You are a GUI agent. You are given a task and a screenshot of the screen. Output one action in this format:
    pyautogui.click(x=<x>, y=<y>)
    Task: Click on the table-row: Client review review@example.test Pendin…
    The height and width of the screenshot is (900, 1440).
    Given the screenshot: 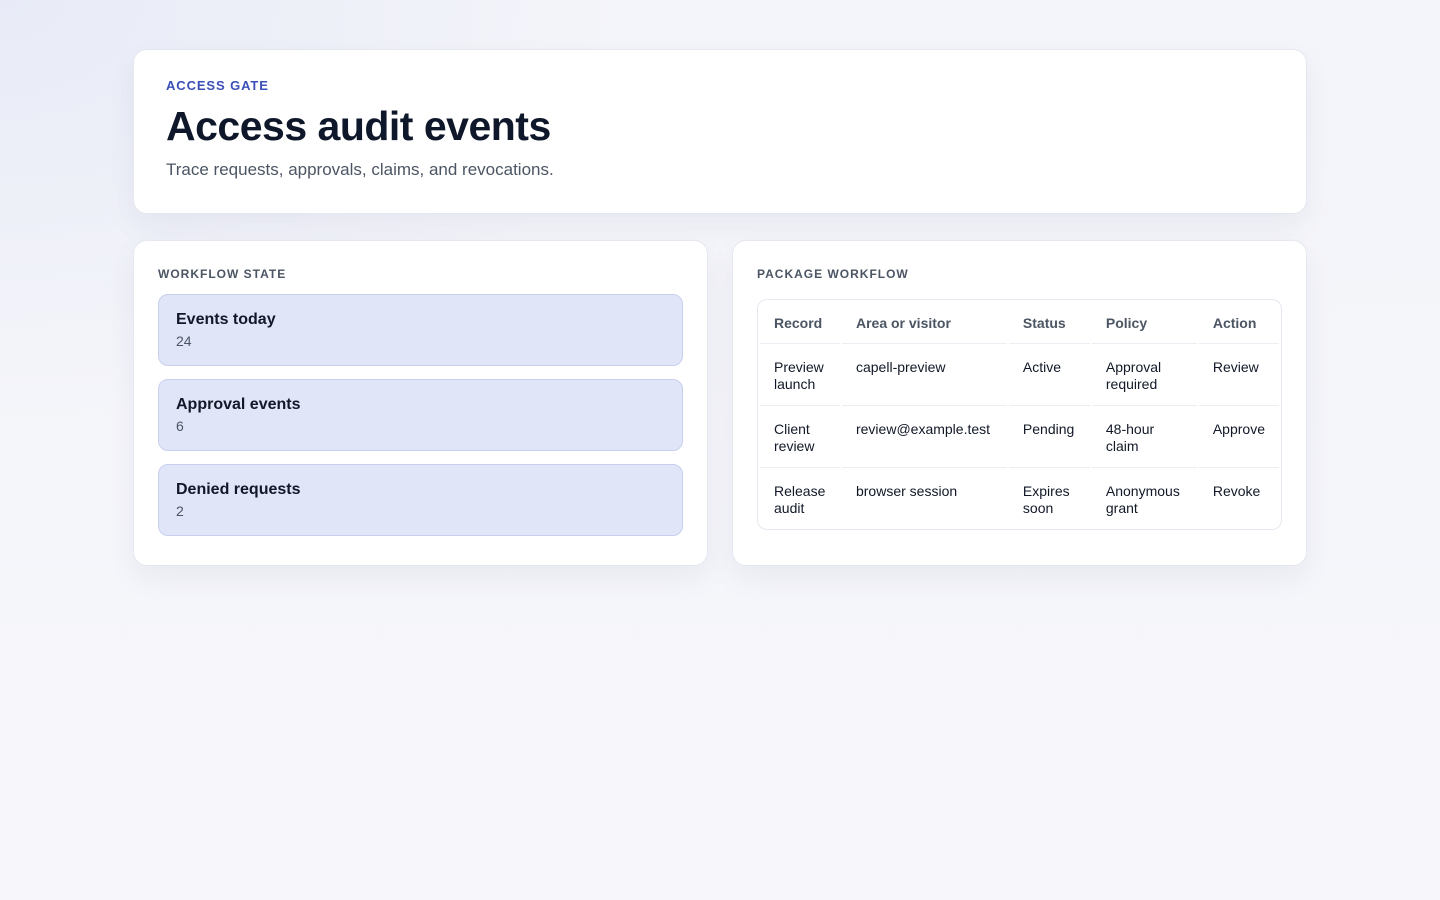 What is the action you would take?
    pyautogui.click(x=1019, y=437)
    